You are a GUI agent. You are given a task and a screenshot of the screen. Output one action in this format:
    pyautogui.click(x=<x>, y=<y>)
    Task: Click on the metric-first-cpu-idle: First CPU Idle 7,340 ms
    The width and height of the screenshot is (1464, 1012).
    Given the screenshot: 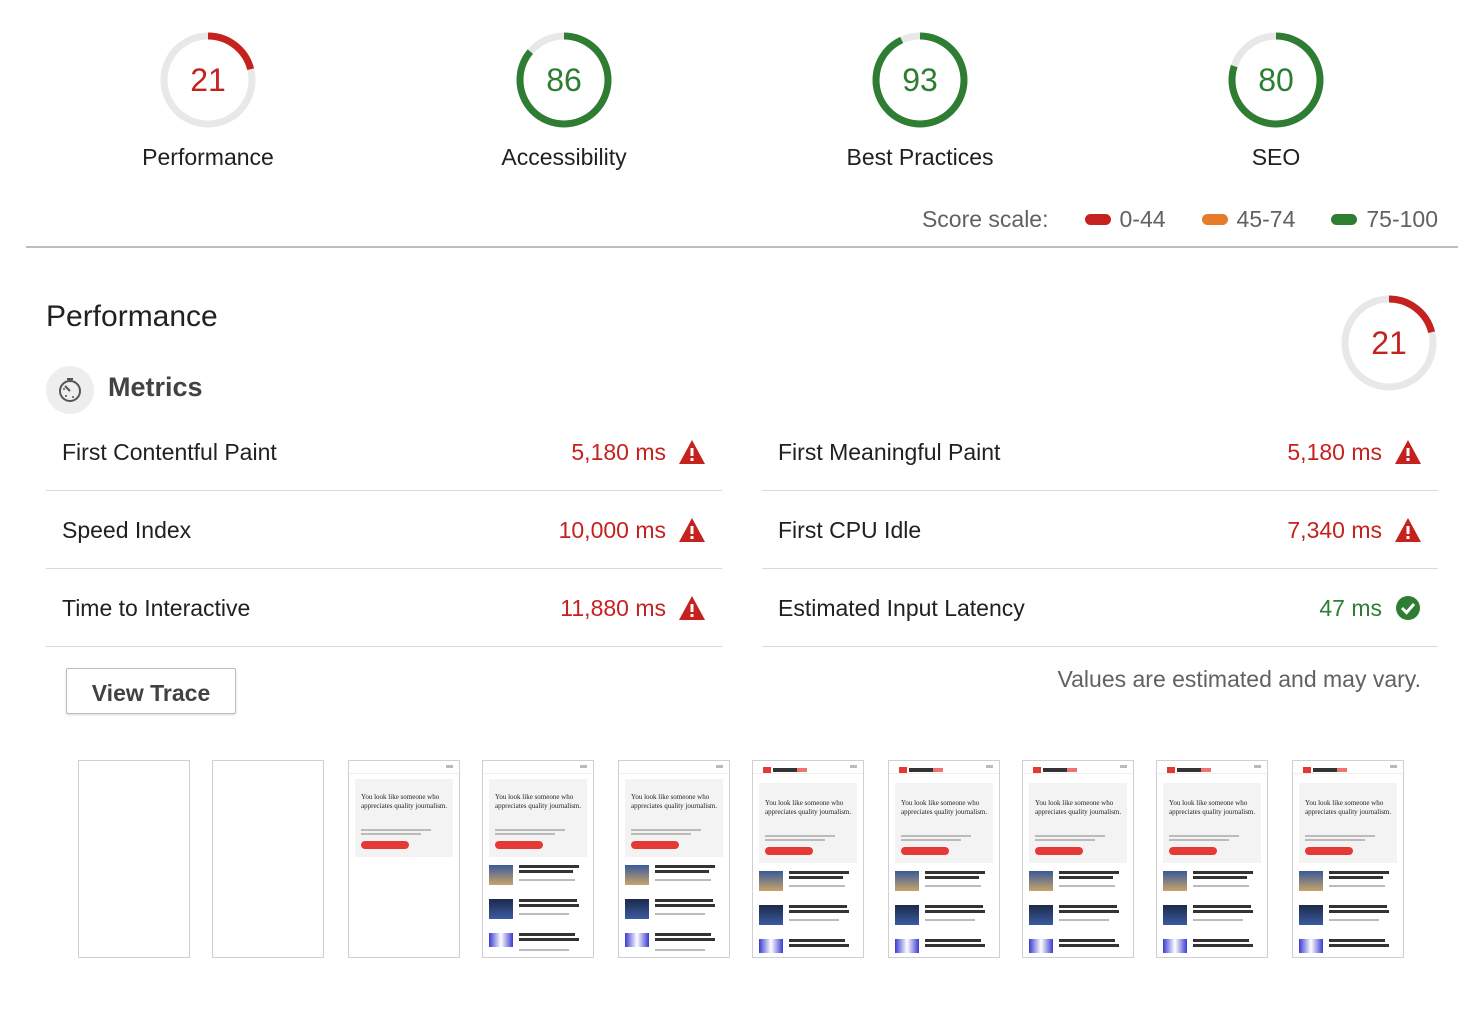 What is the action you would take?
    pyautogui.click(x=1100, y=530)
    